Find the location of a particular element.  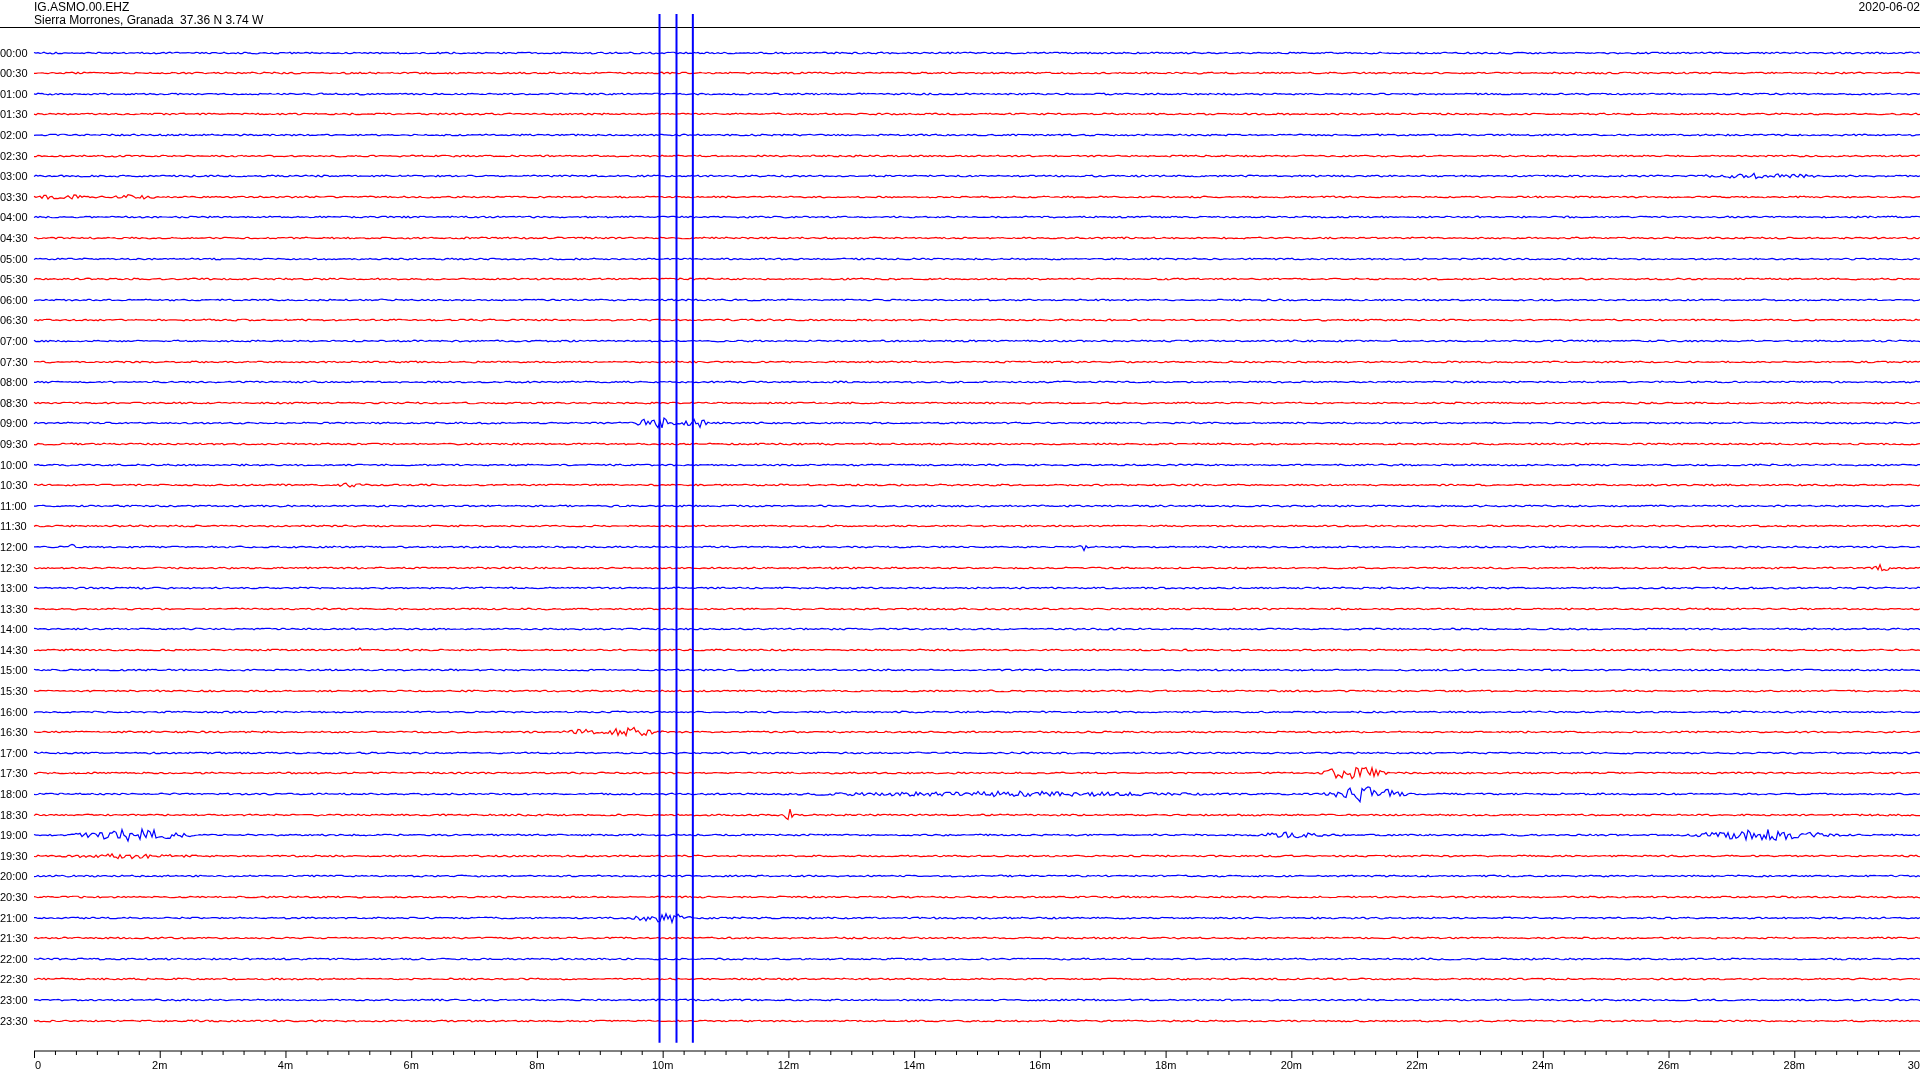

axis-tick-label: 10m is located at coordinates (662, 1065).